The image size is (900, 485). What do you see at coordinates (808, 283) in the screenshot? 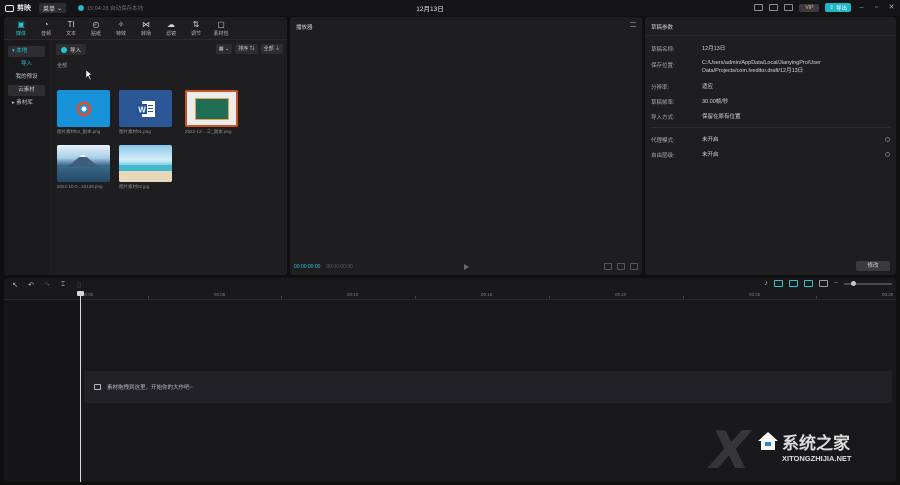
I see `preview-axis-icon` at bounding box center [808, 283].